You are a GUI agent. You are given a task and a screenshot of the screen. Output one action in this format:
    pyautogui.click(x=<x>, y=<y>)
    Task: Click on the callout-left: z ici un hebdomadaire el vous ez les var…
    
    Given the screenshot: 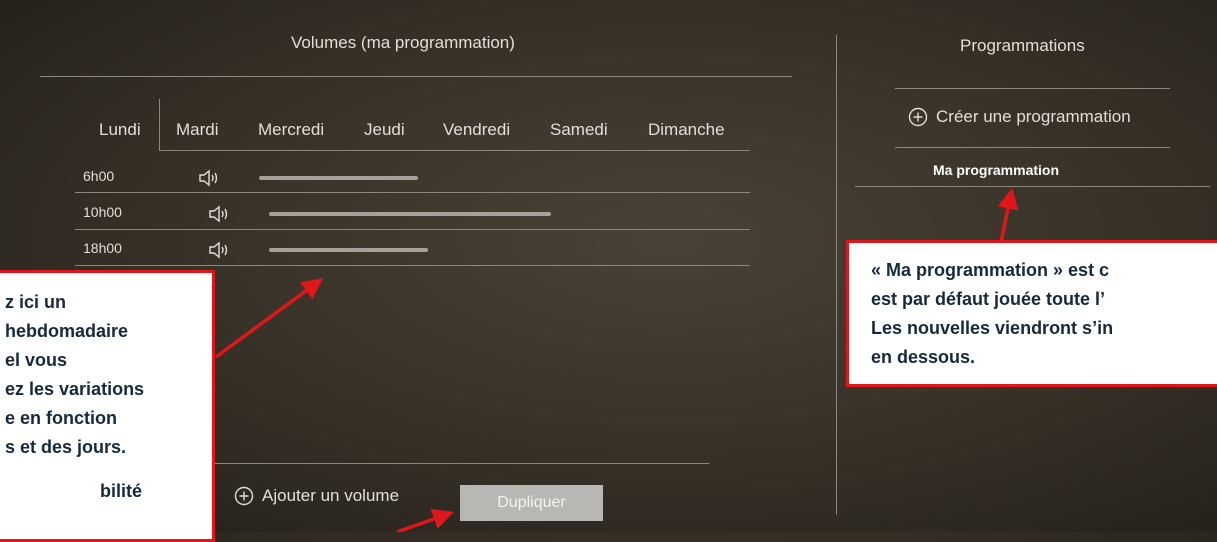 What is the action you would take?
    pyautogui.click(x=107, y=406)
    